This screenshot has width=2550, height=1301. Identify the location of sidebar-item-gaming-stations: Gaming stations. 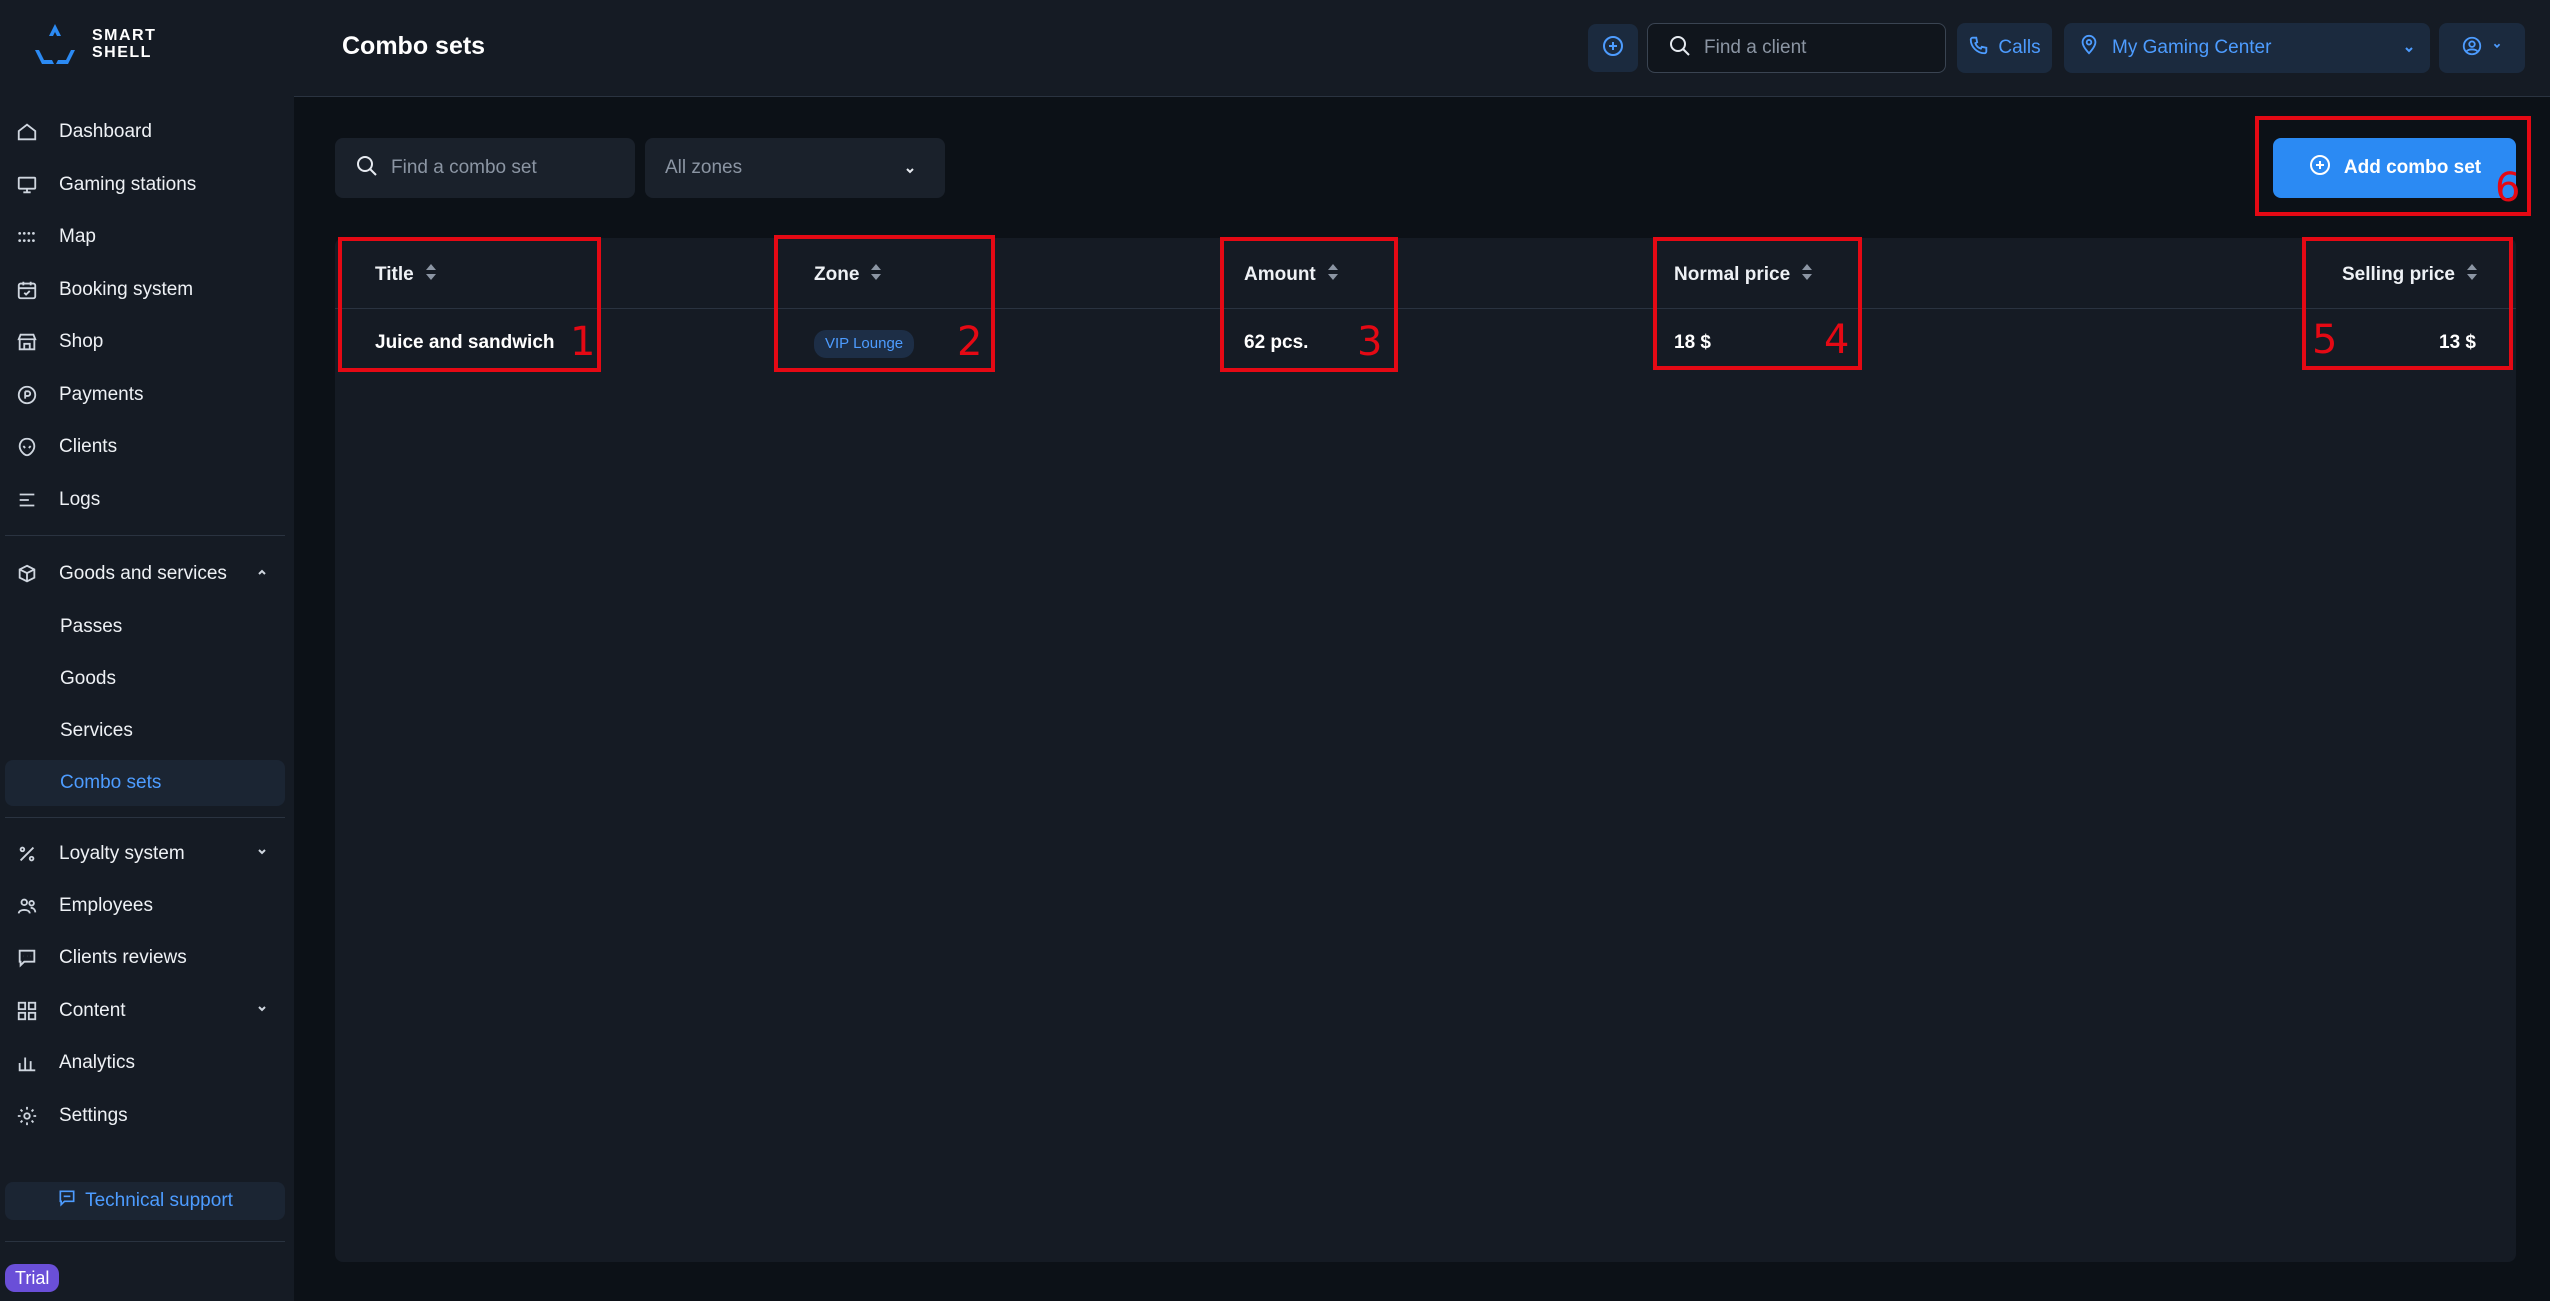
(145, 185).